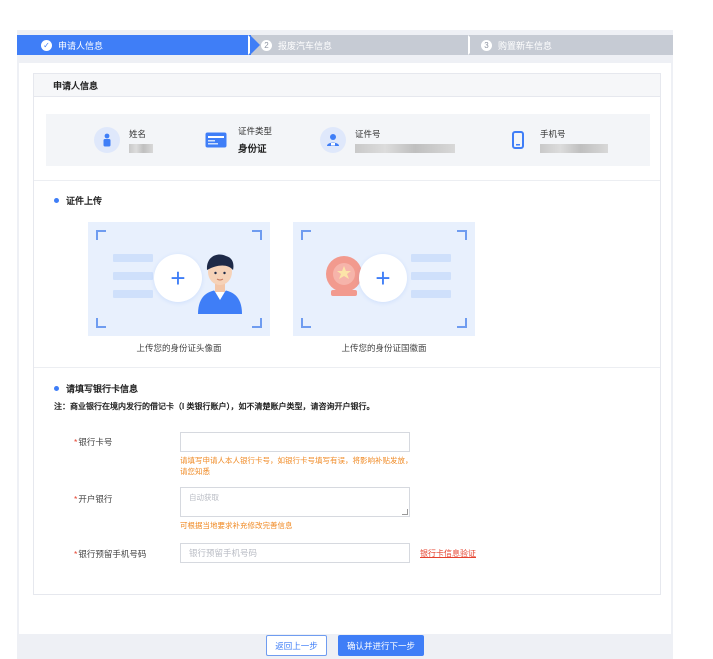  Describe the element at coordinates (237, 140) in the screenshot. I see `info-id-type: 证件类型 身份证` at that location.